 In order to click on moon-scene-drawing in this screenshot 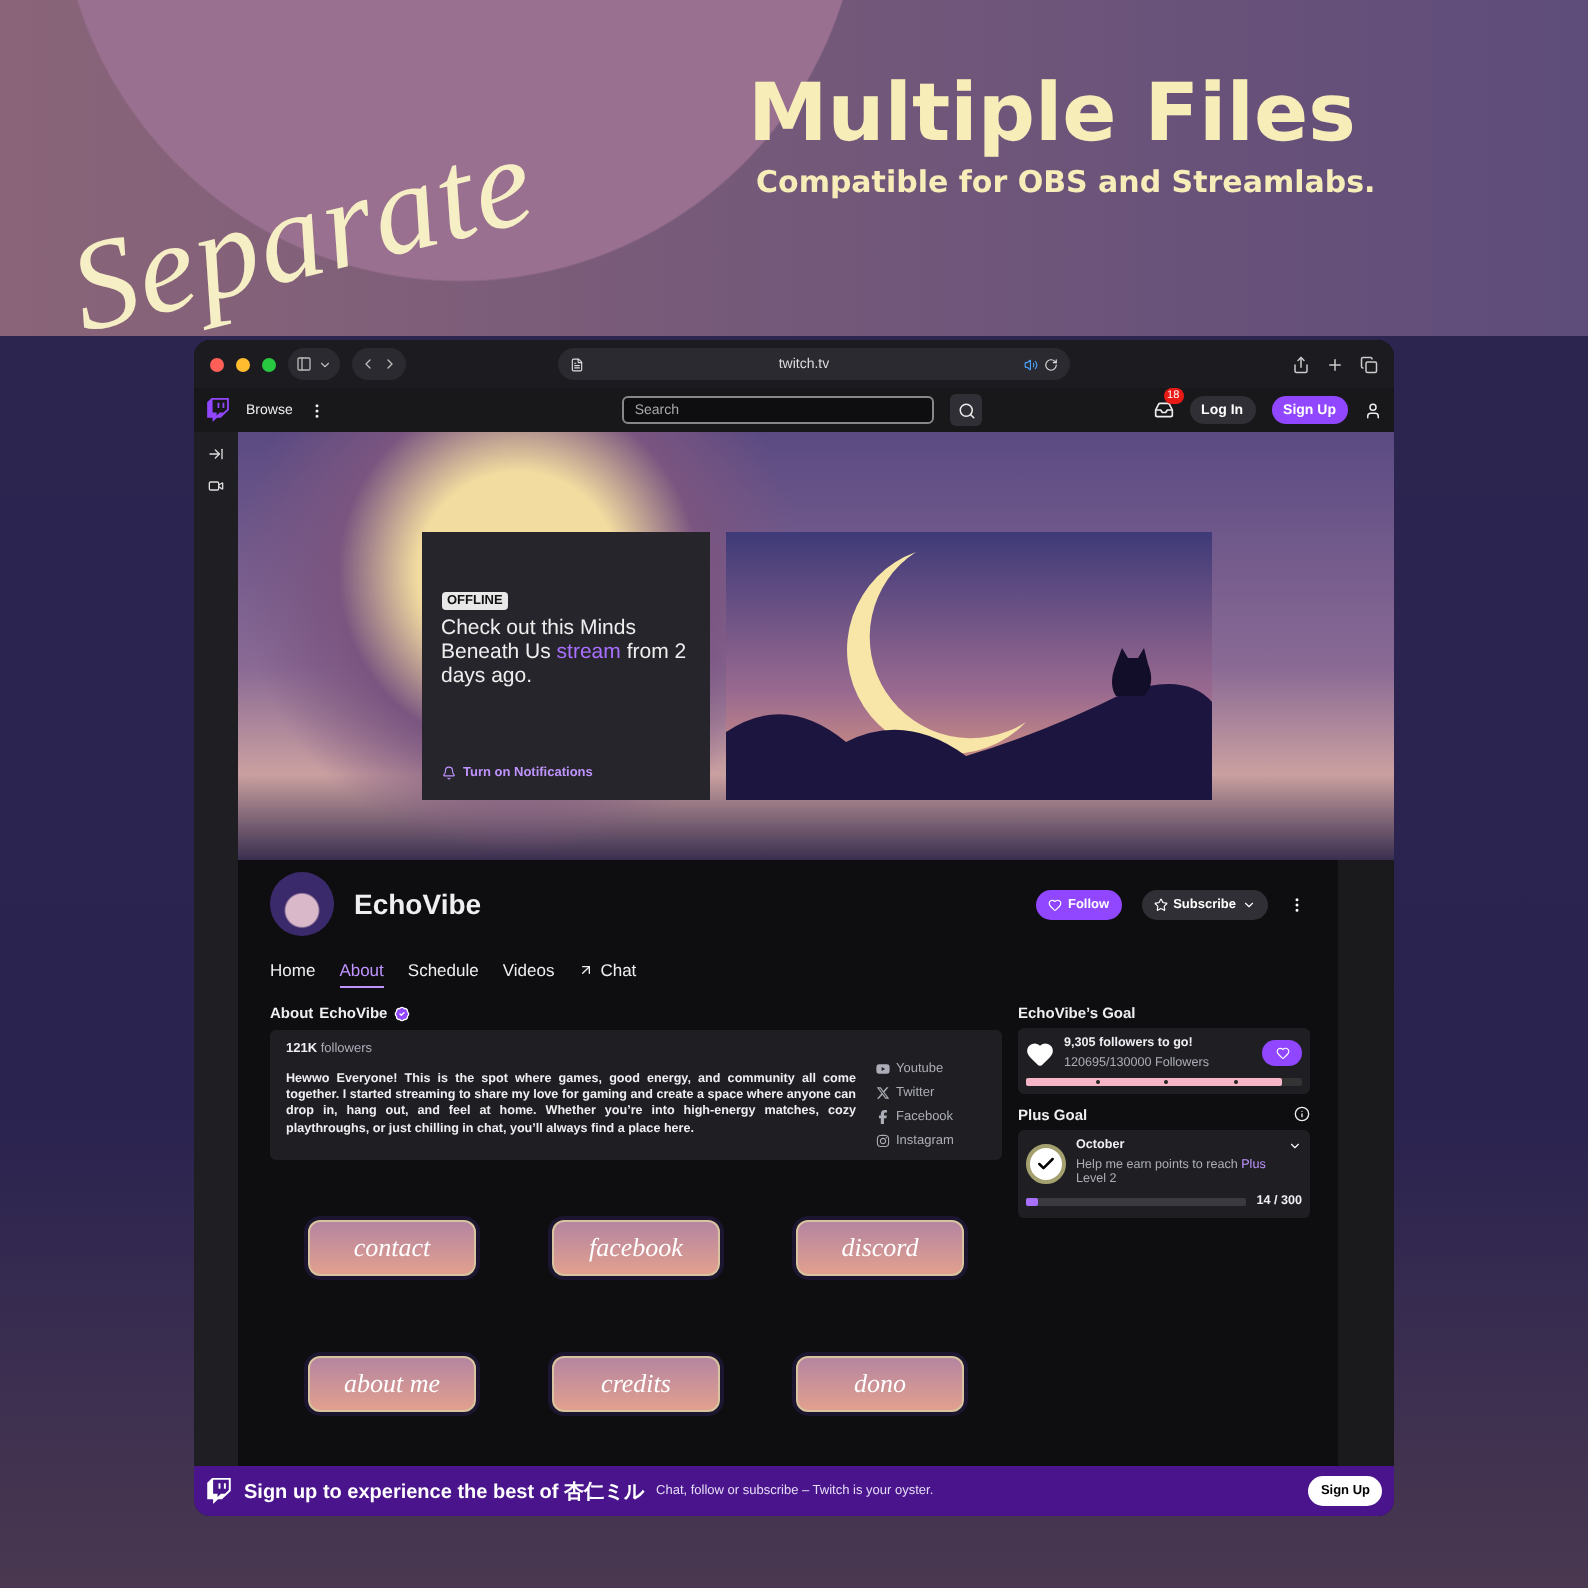, I will do `click(968, 666)`.